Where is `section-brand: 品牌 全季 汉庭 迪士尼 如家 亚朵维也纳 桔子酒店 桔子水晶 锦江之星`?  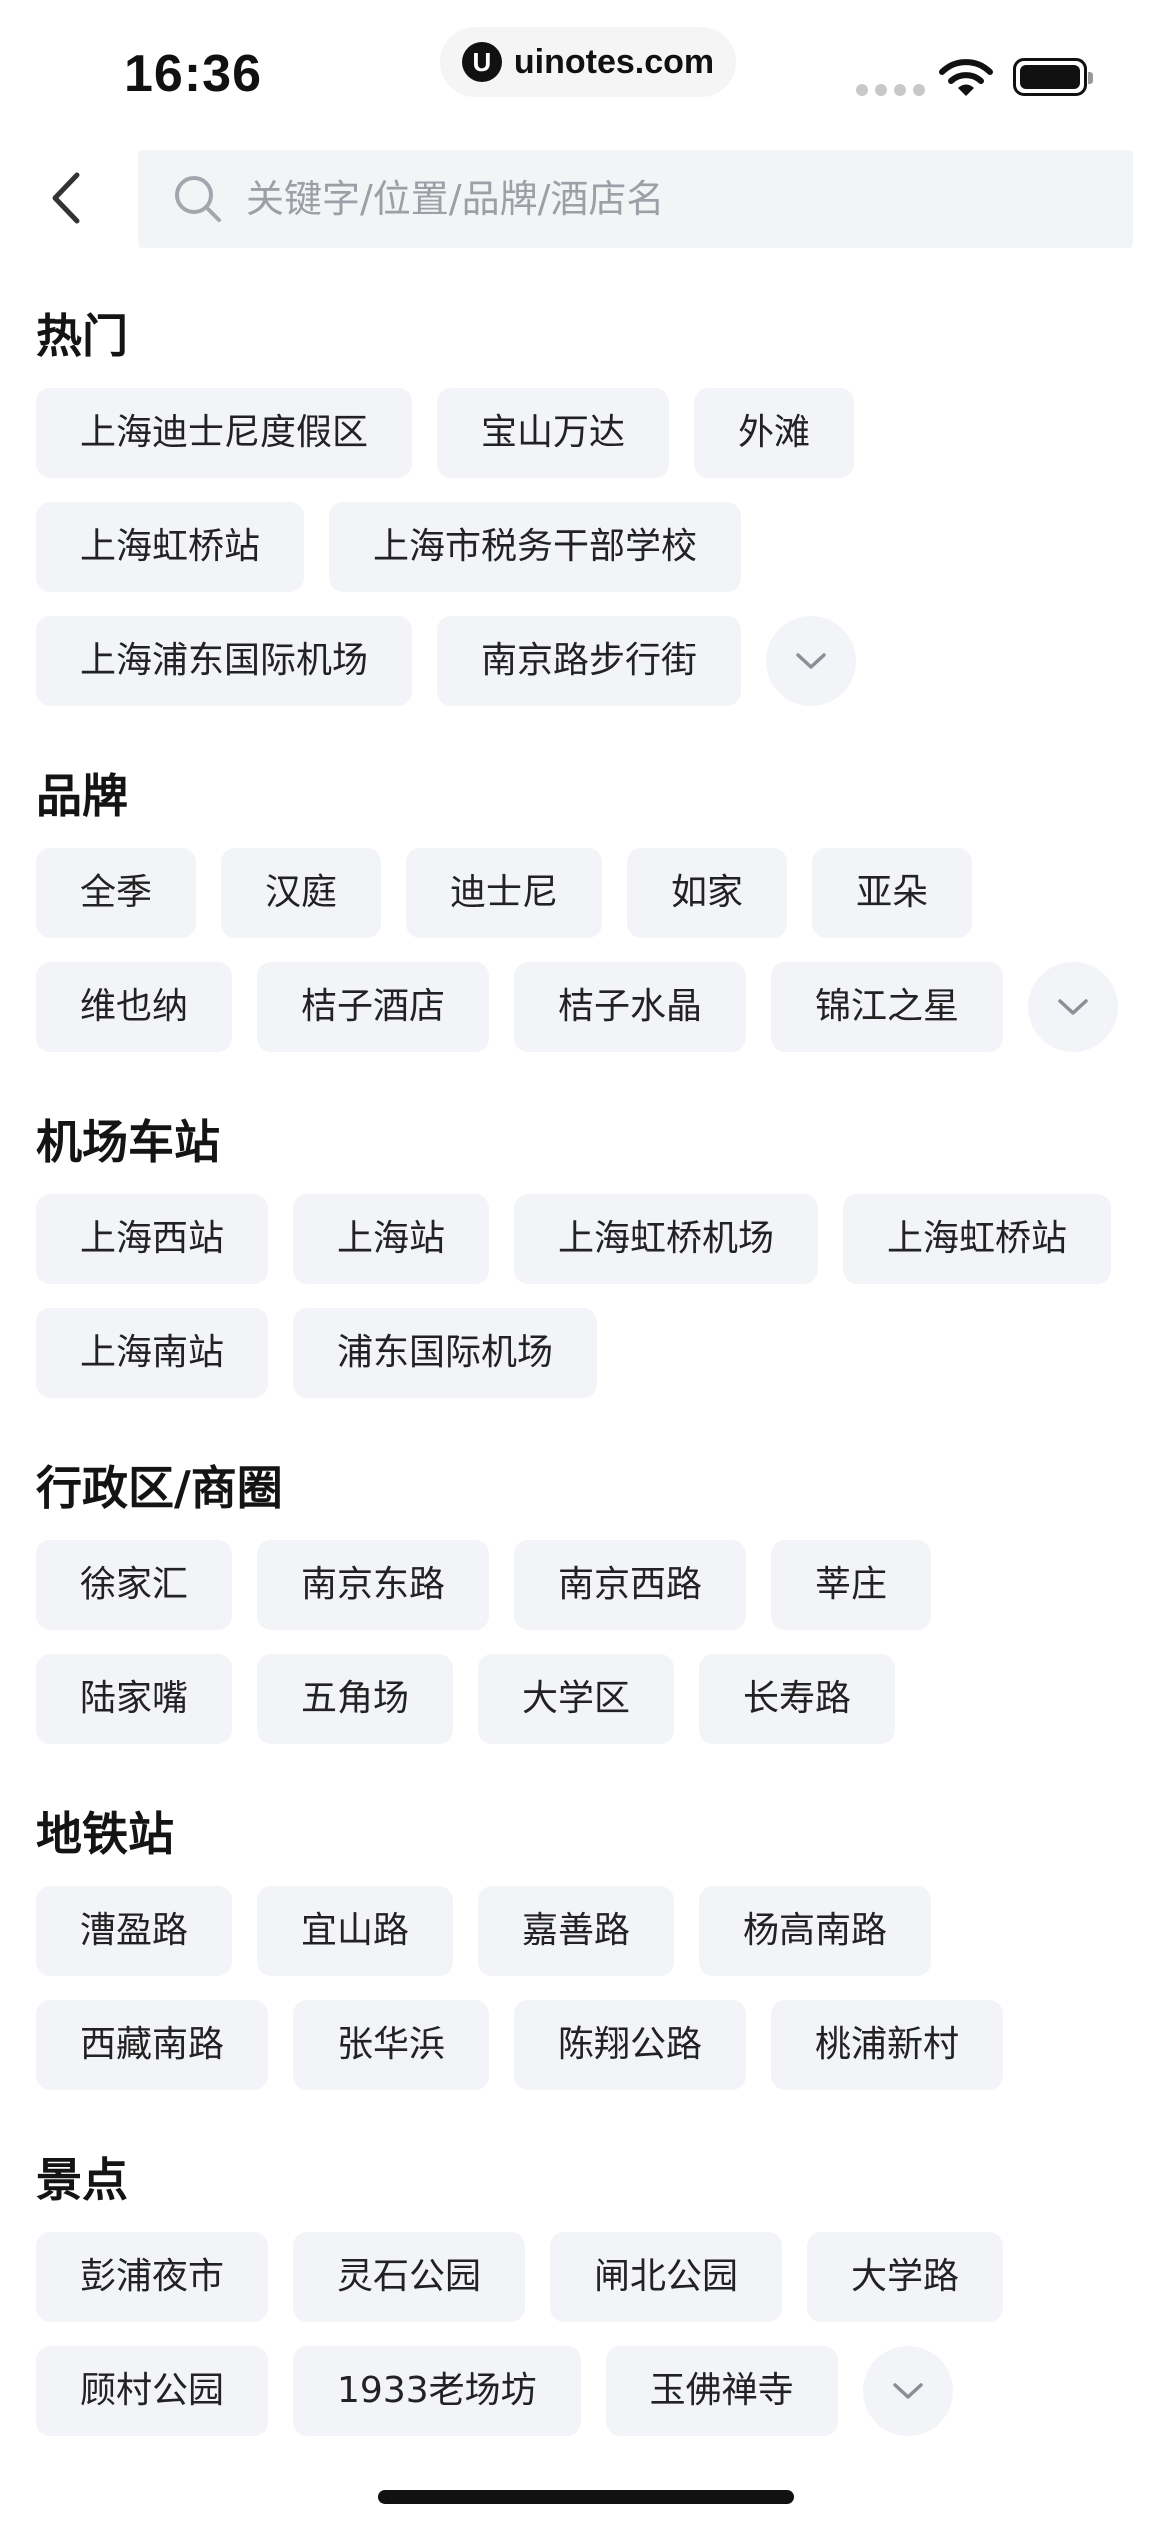 section-brand: 品牌 全季 汉庭 迪士尼 如家 亚朵维也纳 桔子酒店 桔子水晶 锦江之星 is located at coordinates (591, 909).